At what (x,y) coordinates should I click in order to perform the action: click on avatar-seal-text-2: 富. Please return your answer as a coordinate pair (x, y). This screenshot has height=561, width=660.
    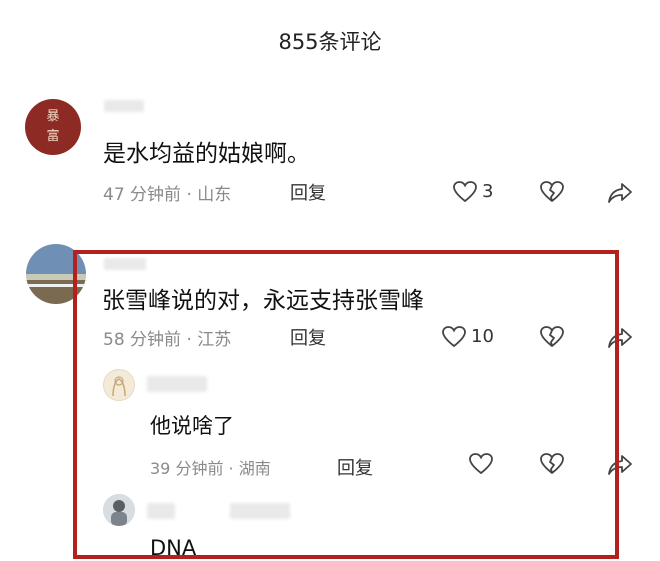
    Looking at the image, I should click on (53, 136).